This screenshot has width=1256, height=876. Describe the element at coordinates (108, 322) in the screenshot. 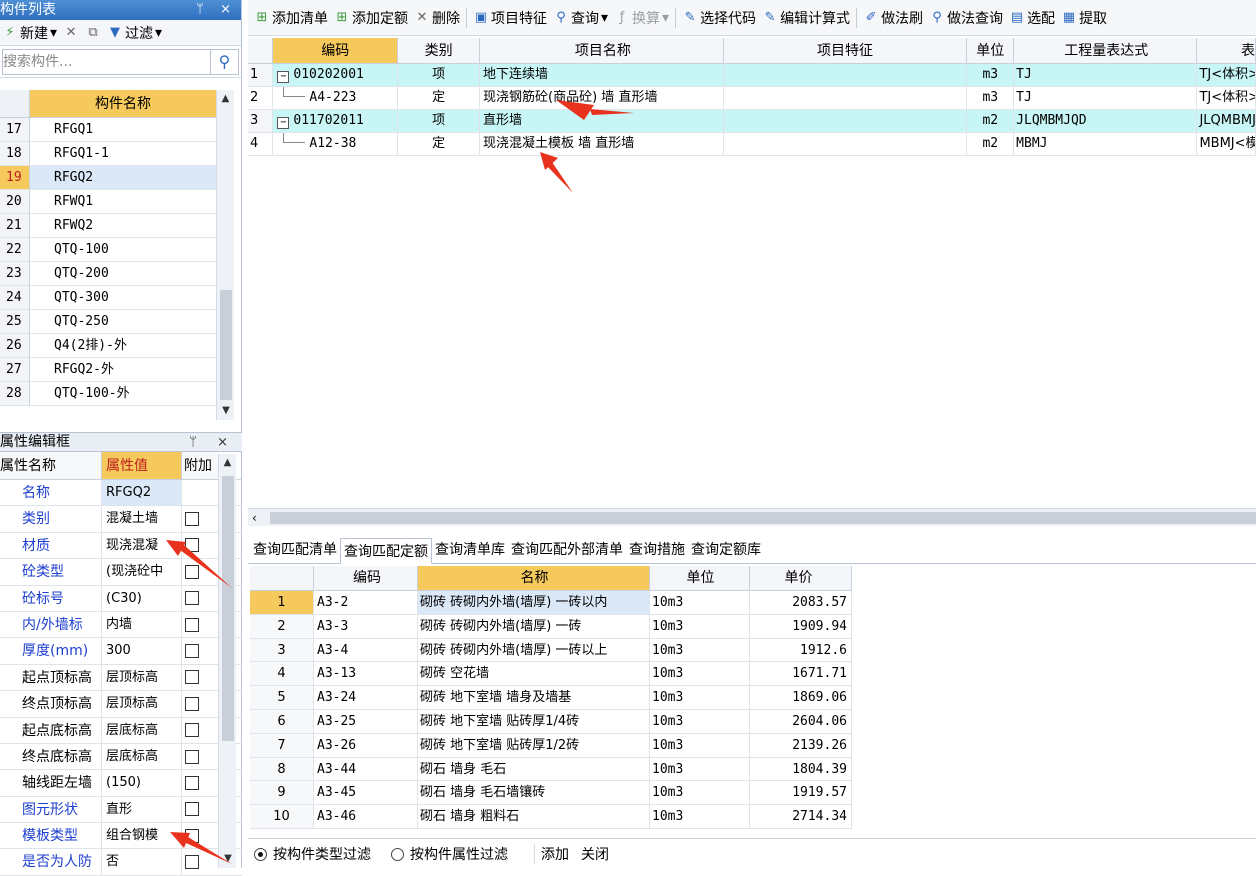

I see `component-row: 25 QTQ-250` at that location.